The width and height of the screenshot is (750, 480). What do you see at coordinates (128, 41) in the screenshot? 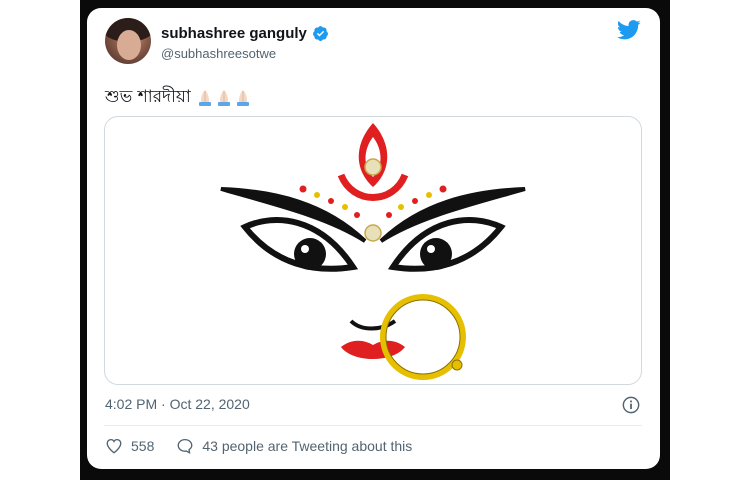
I see `avatar` at bounding box center [128, 41].